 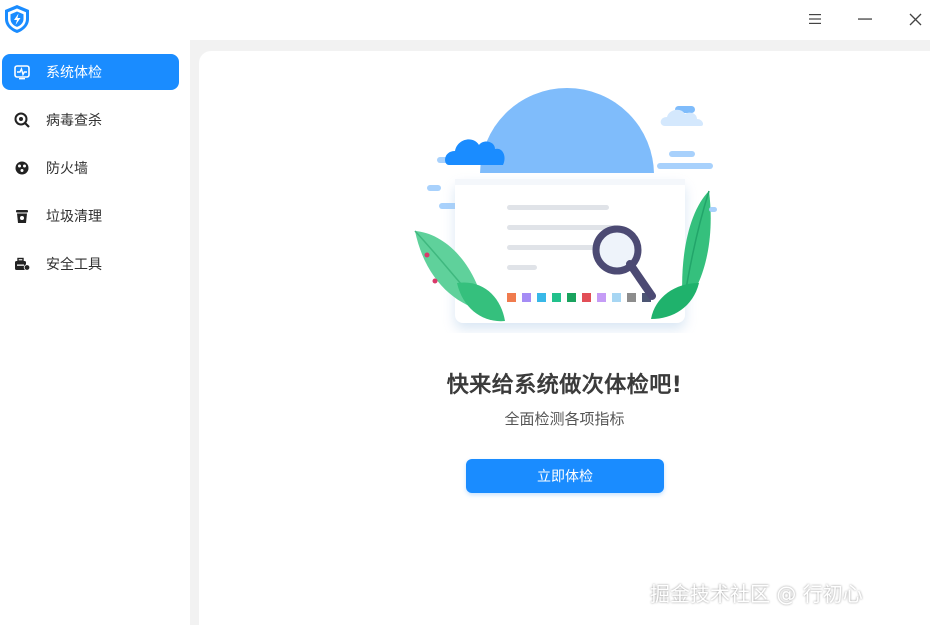 What do you see at coordinates (564, 419) in the screenshot?
I see `page-subtitle: 全面检测各项指标` at bounding box center [564, 419].